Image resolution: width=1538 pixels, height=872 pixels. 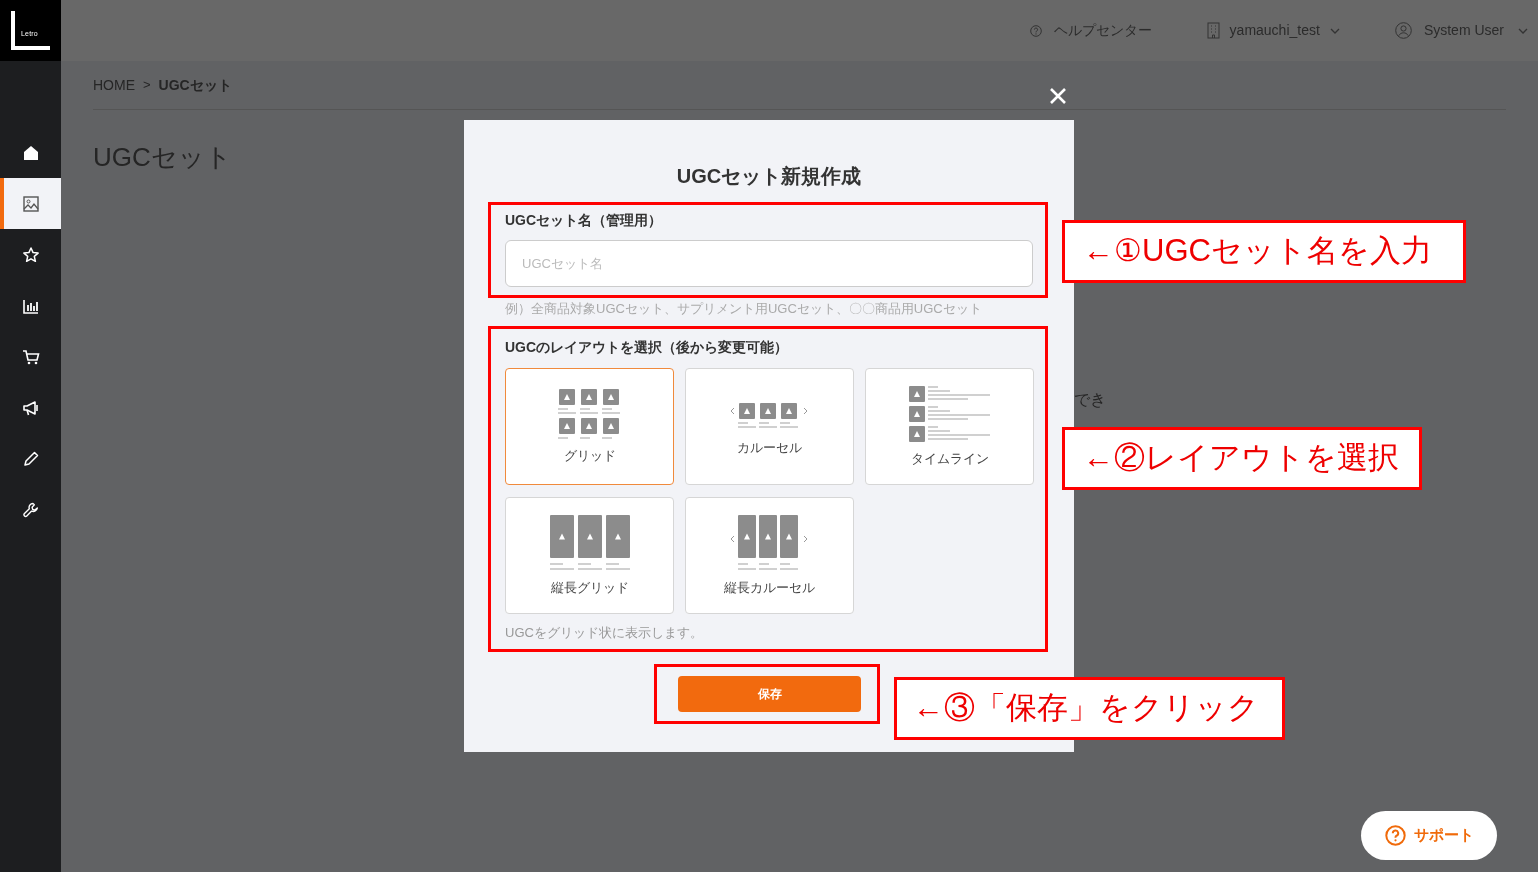 I want to click on close-button, so click(x=1058, y=96).